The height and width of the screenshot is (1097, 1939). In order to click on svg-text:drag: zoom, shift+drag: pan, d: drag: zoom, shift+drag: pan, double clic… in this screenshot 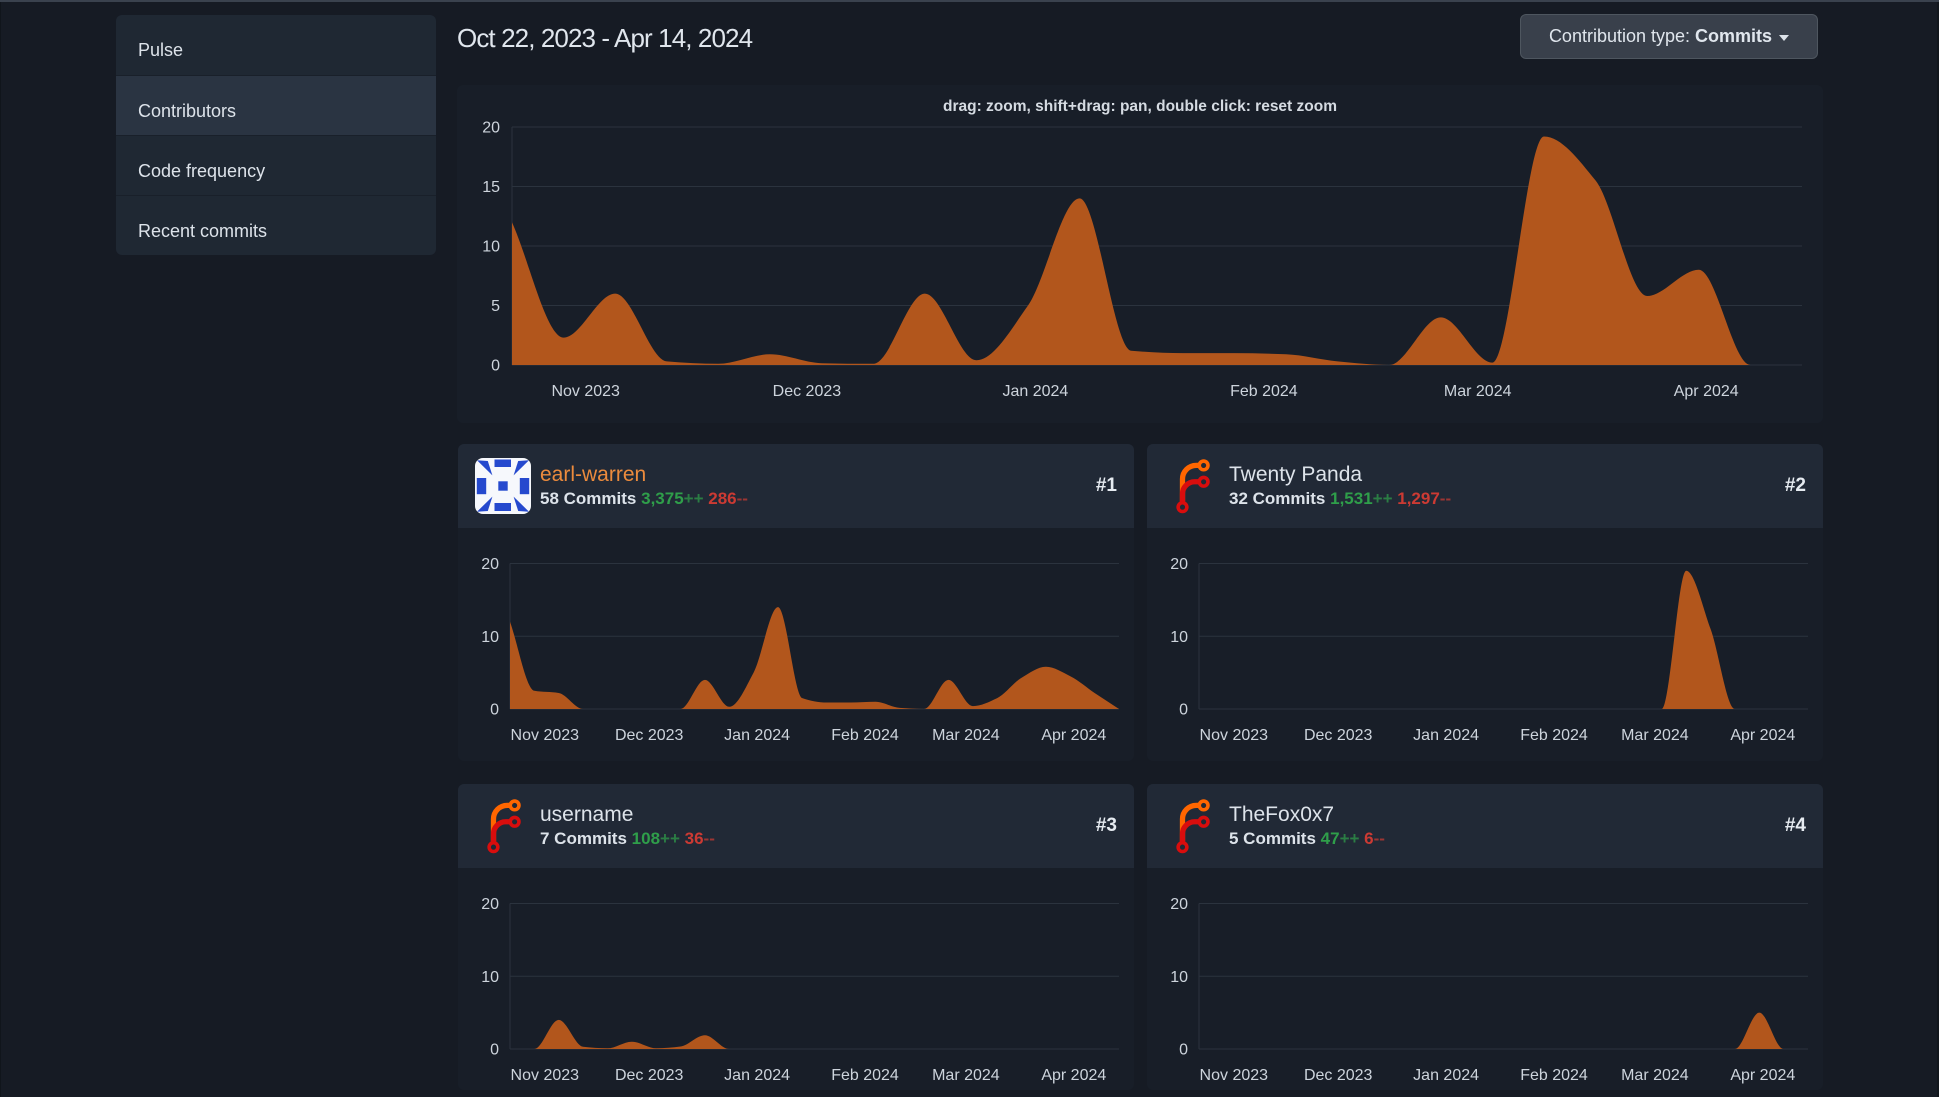, I will do `click(1140, 106)`.